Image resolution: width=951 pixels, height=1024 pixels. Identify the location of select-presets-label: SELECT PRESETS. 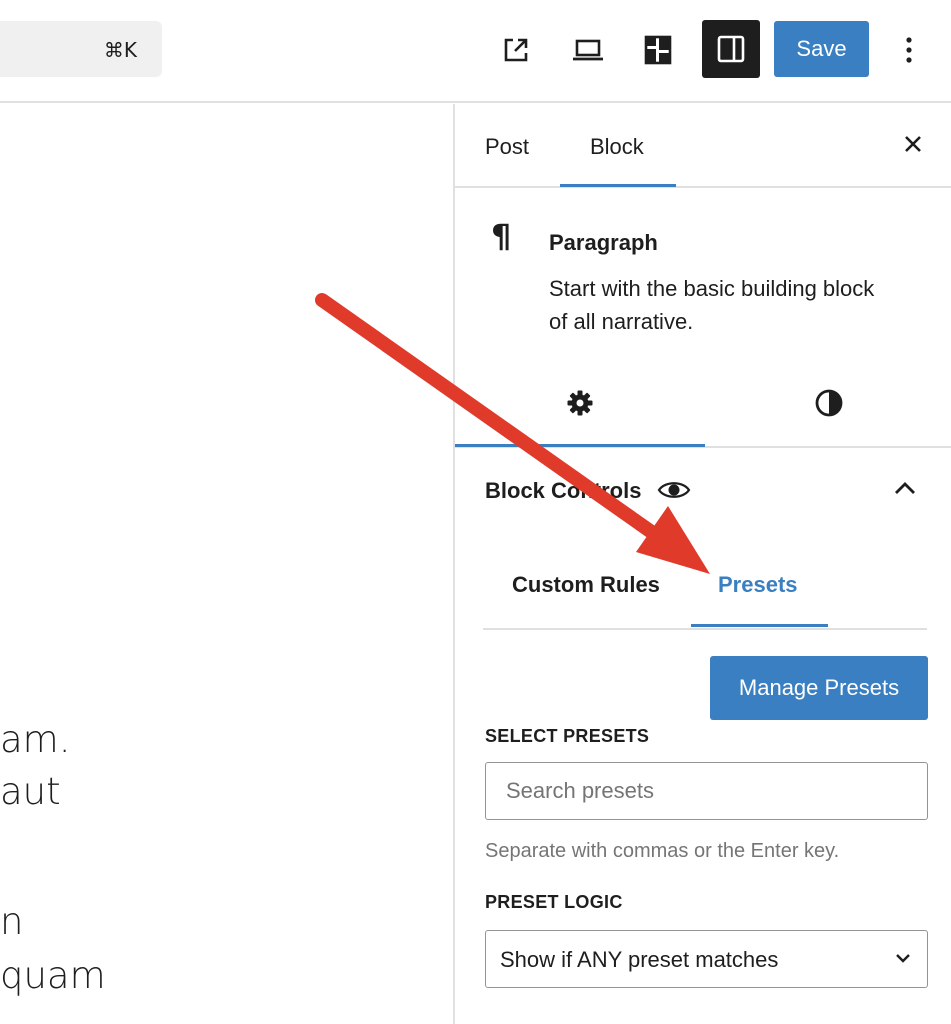
(567, 736).